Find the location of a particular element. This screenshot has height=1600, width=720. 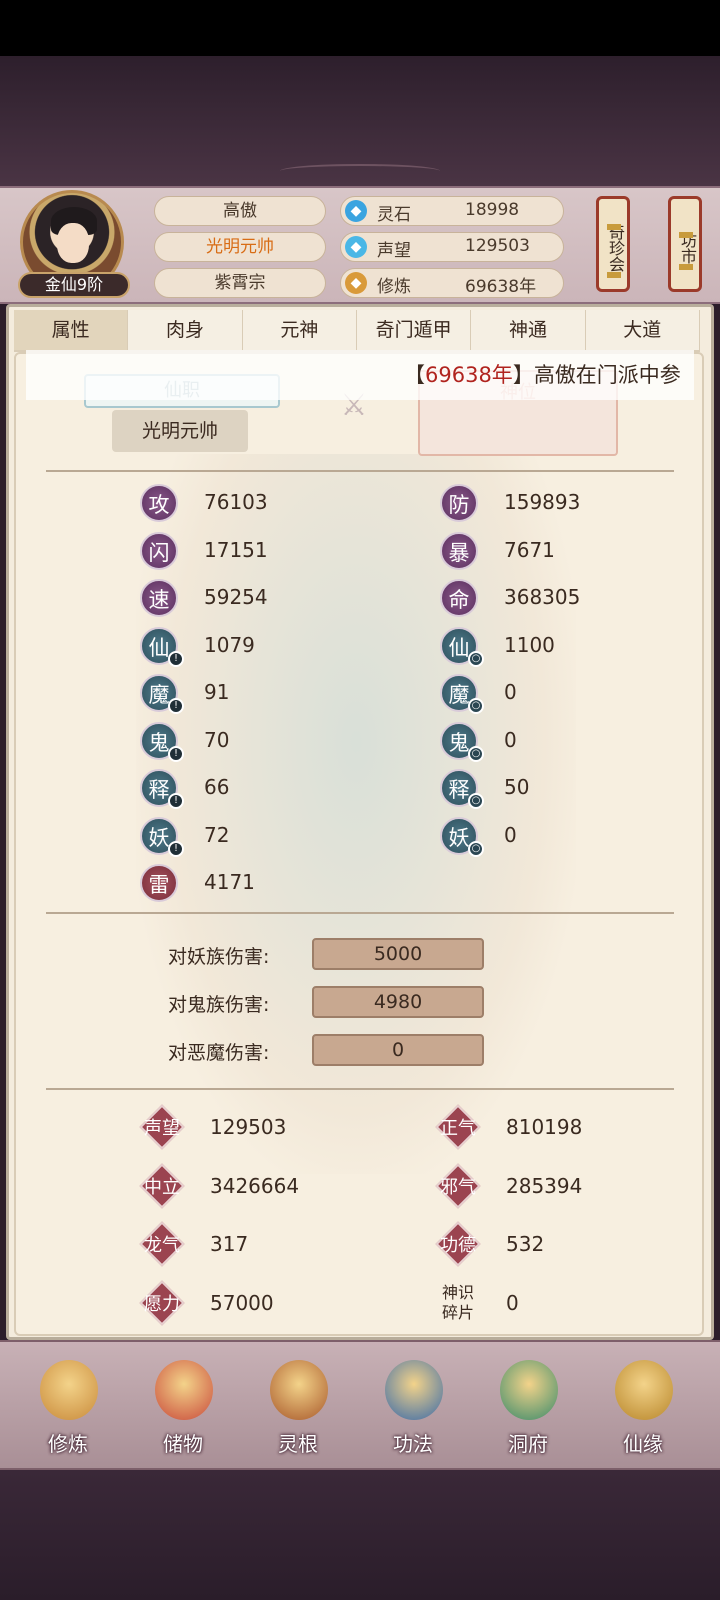

reputation-row: 正气 810198 is located at coordinates (545, 1127).